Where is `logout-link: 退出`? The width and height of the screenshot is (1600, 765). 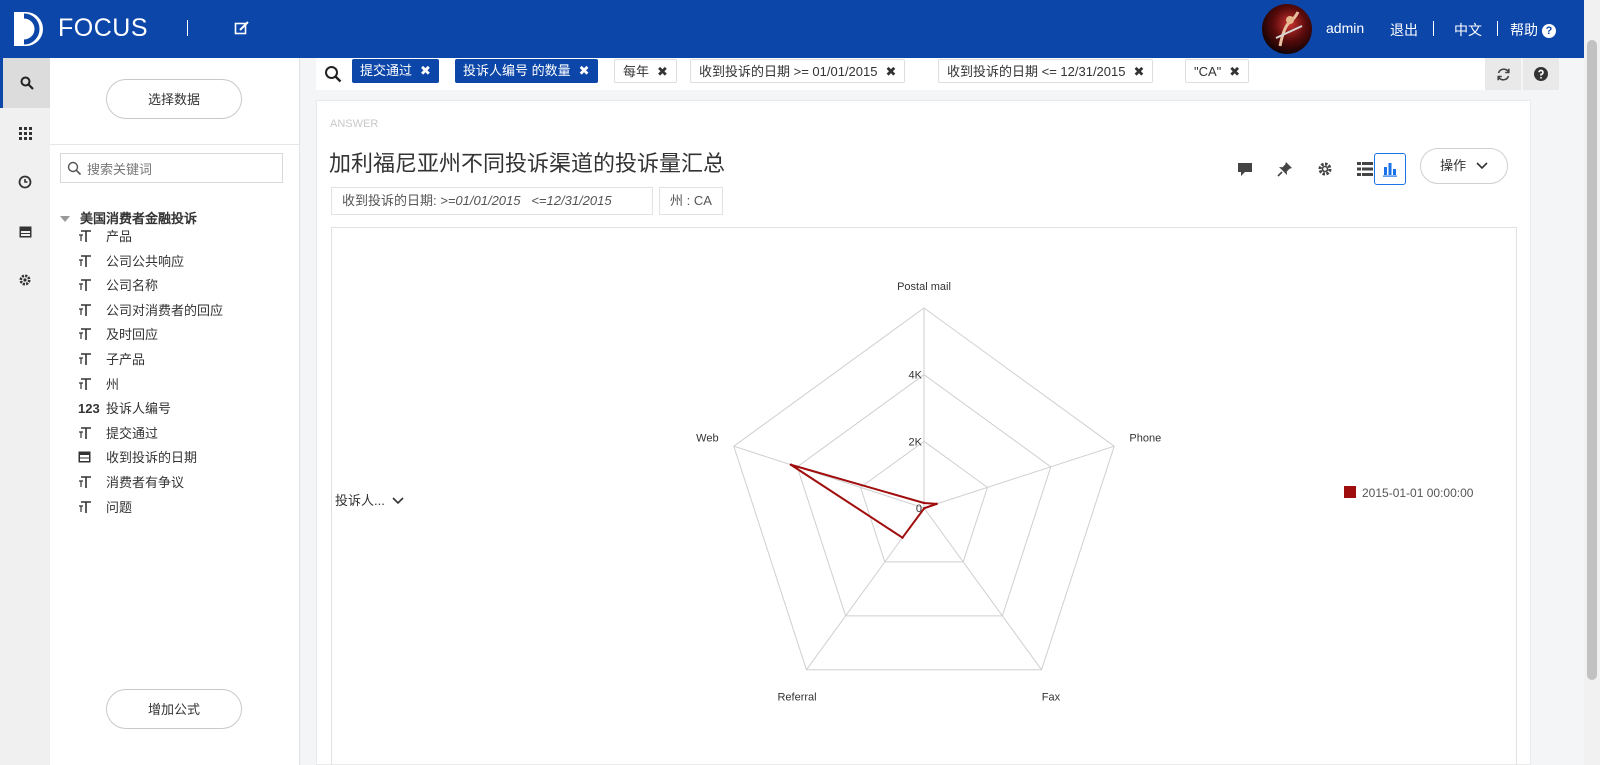 logout-link: 退出 is located at coordinates (1404, 30).